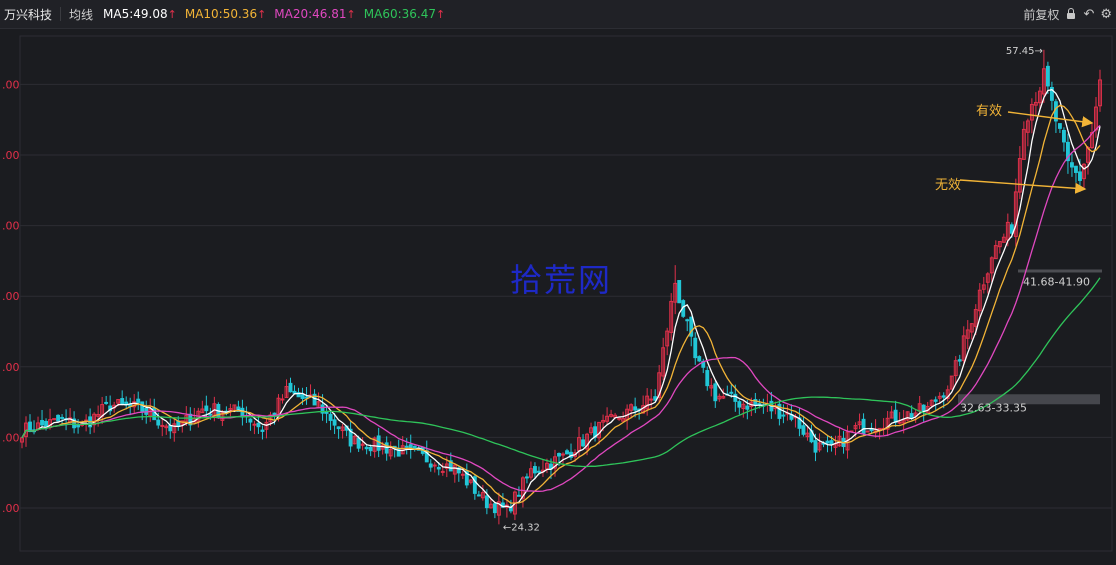 Image resolution: width=1116 pixels, height=565 pixels. Describe the element at coordinates (1056, 281) in the screenshot. I see `zone-label-41-68: 41.68-41.90` at that location.